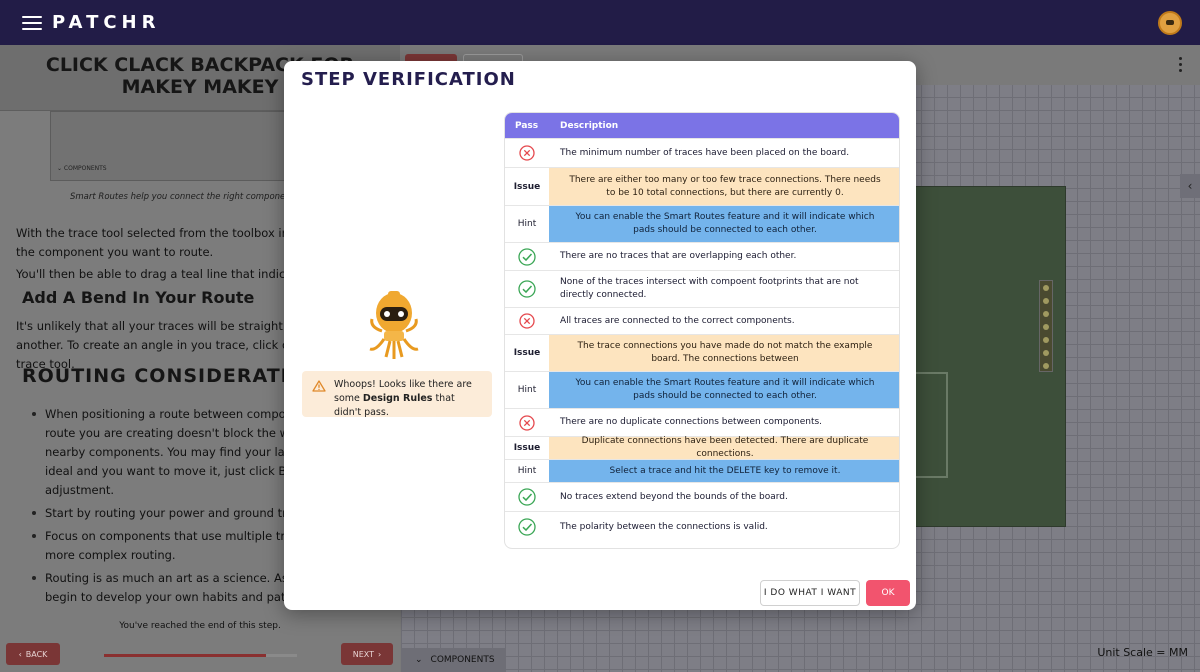 The height and width of the screenshot is (672, 1200). I want to click on unit-scale: Unit Scale = MM, so click(1142, 652).